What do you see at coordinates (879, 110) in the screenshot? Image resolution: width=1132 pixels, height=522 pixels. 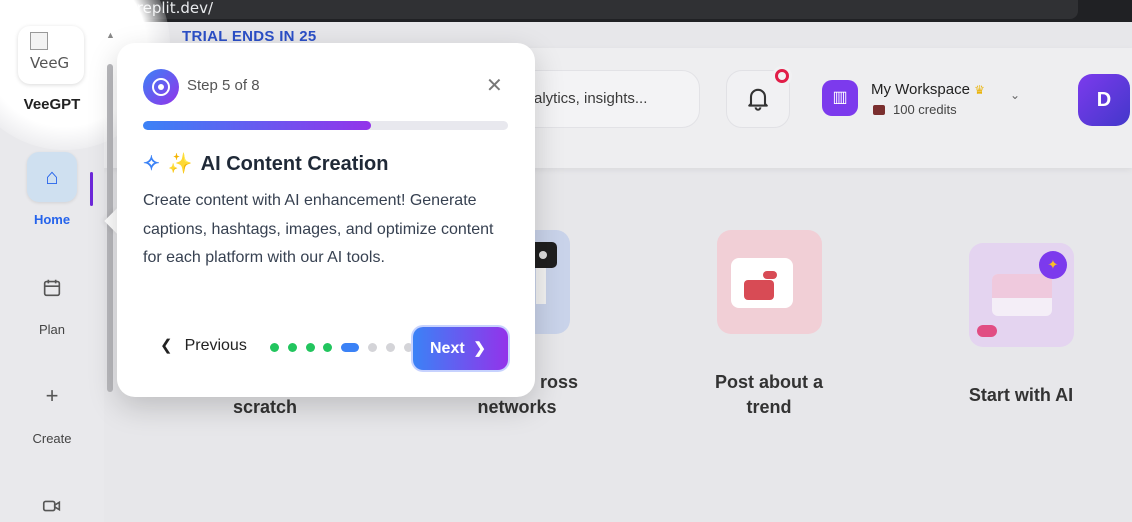 I see `briefcase-icon` at bounding box center [879, 110].